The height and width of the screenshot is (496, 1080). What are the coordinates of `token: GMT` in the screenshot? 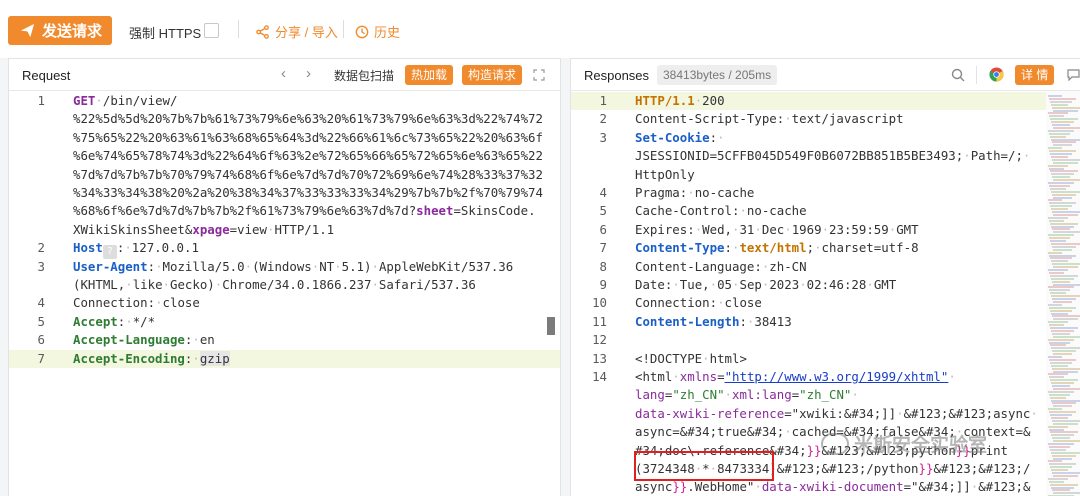 It's located at (885, 284).